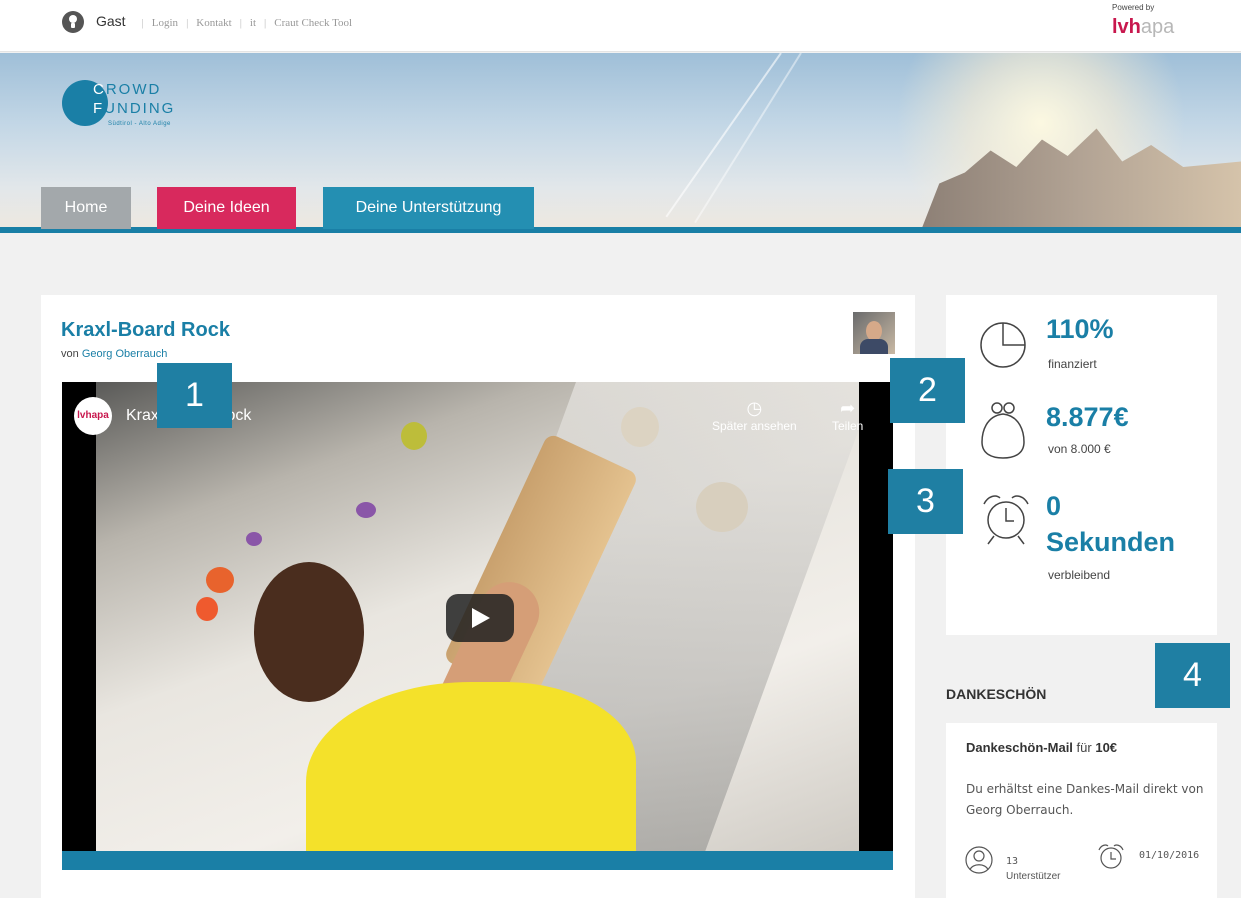  Describe the element at coordinates (213, 23) in the screenshot. I see `contact-link: Kontakt` at that location.